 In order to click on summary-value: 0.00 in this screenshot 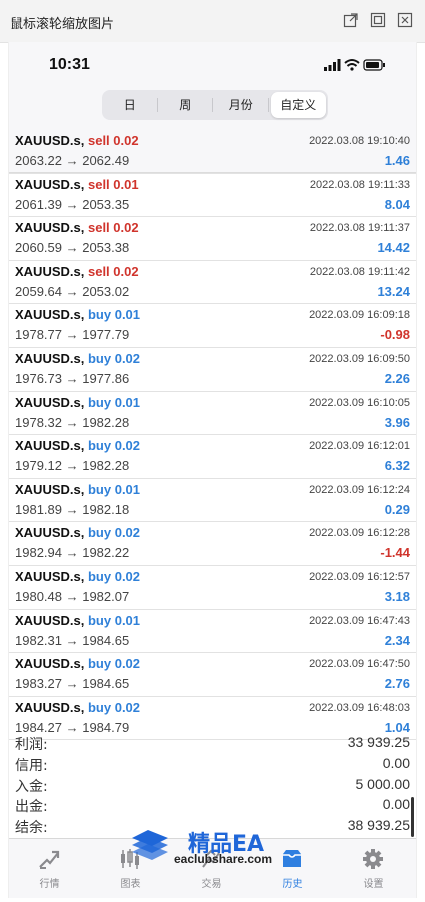, I will do `click(396, 762)`.